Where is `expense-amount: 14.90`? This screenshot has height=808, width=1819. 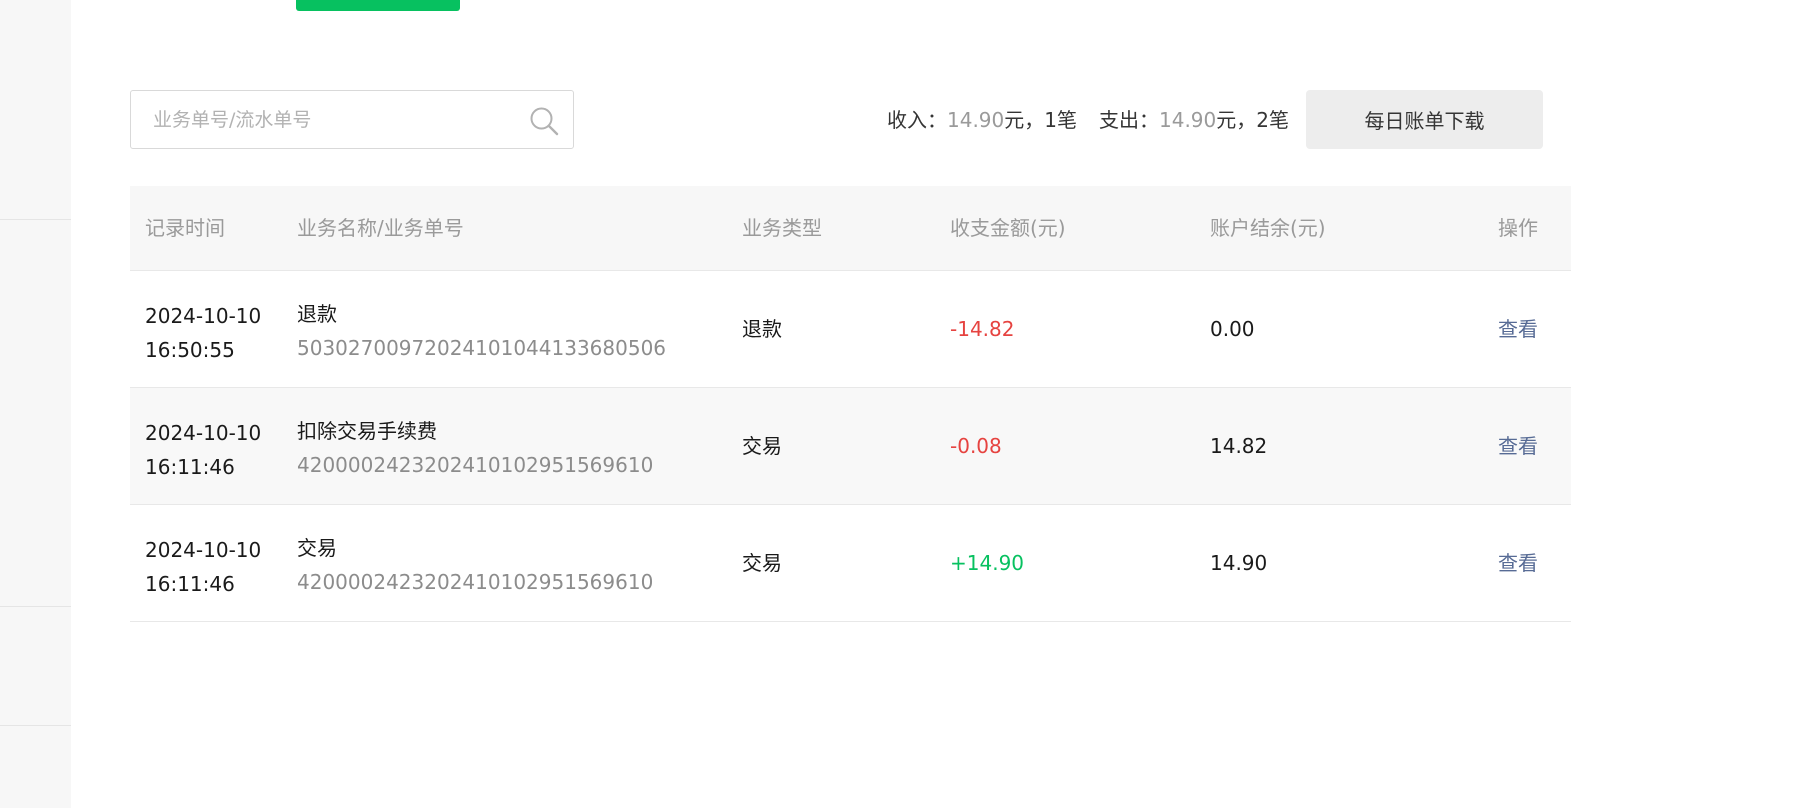 expense-amount: 14.90 is located at coordinates (1188, 120).